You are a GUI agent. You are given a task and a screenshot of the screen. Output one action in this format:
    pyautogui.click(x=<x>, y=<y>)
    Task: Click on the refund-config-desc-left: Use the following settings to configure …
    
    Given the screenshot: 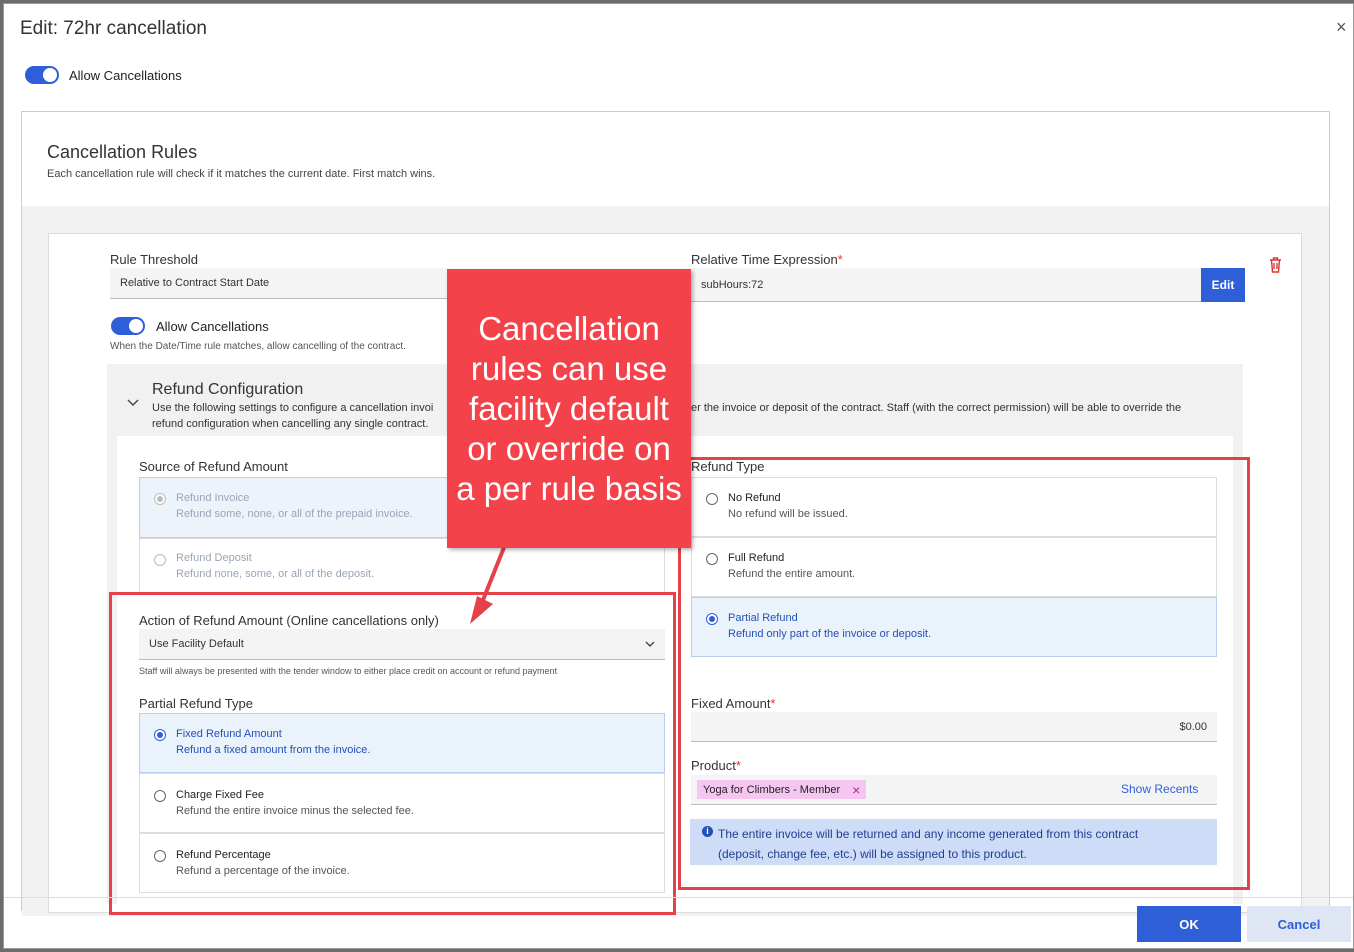 What is the action you would take?
    pyautogui.click(x=293, y=408)
    